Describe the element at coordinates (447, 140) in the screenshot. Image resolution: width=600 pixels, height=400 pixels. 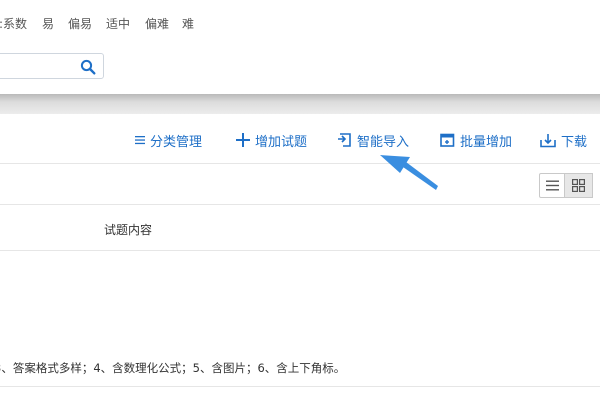
I see `batch-window-icon` at that location.